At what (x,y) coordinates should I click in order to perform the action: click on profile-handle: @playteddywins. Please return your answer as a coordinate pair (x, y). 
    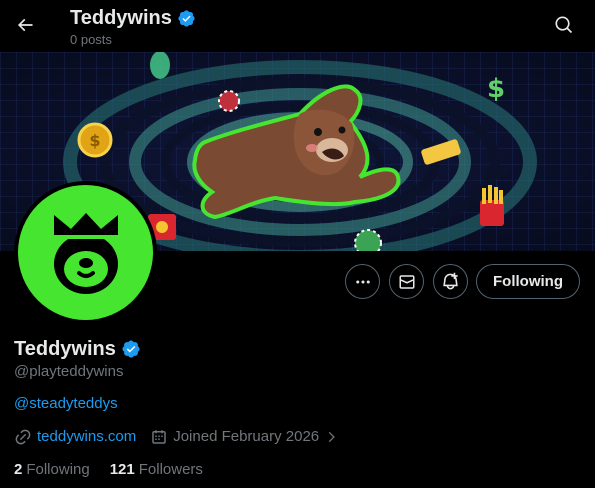
    Looking at the image, I should click on (69, 371).